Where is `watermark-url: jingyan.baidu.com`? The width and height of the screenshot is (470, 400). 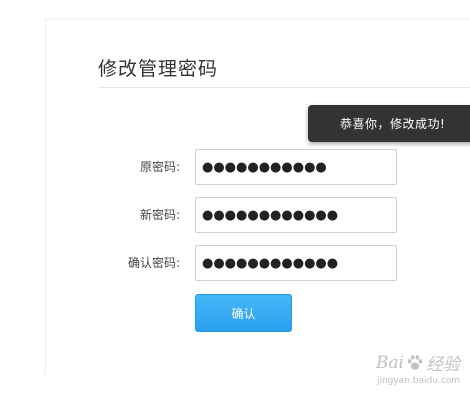 watermark-url: jingyan.baidu.com is located at coordinates (418, 381).